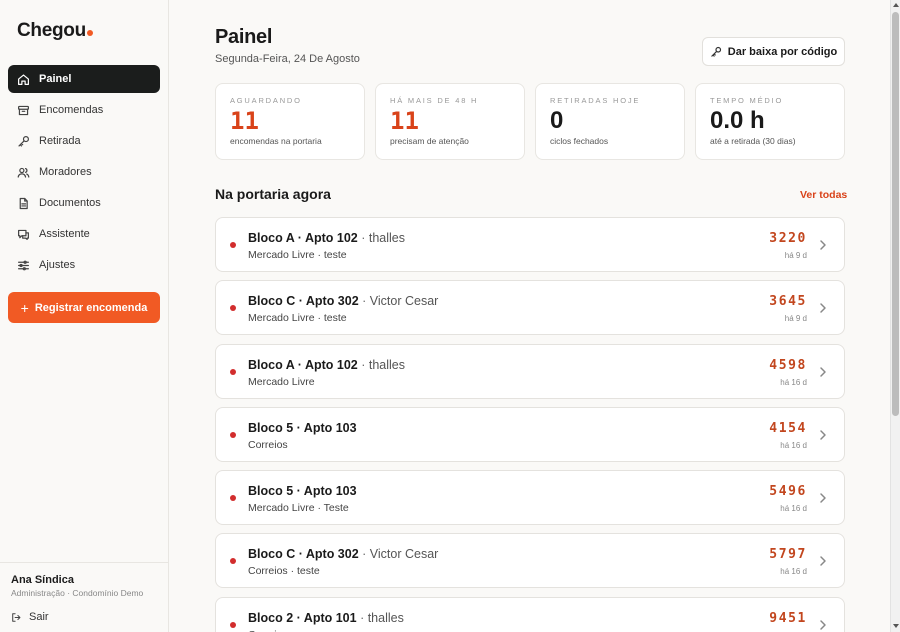 The image size is (900, 632). Describe the element at coordinates (557, 120) in the screenshot. I see `stat-value: 0` at that location.